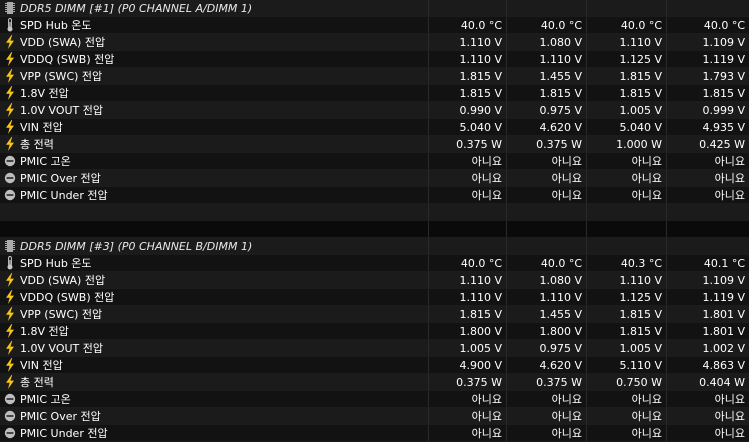  I want to click on section-header: DDR5 DIMM [#1] (P0 CHANNEL A/DIMM 1), so click(374, 8).